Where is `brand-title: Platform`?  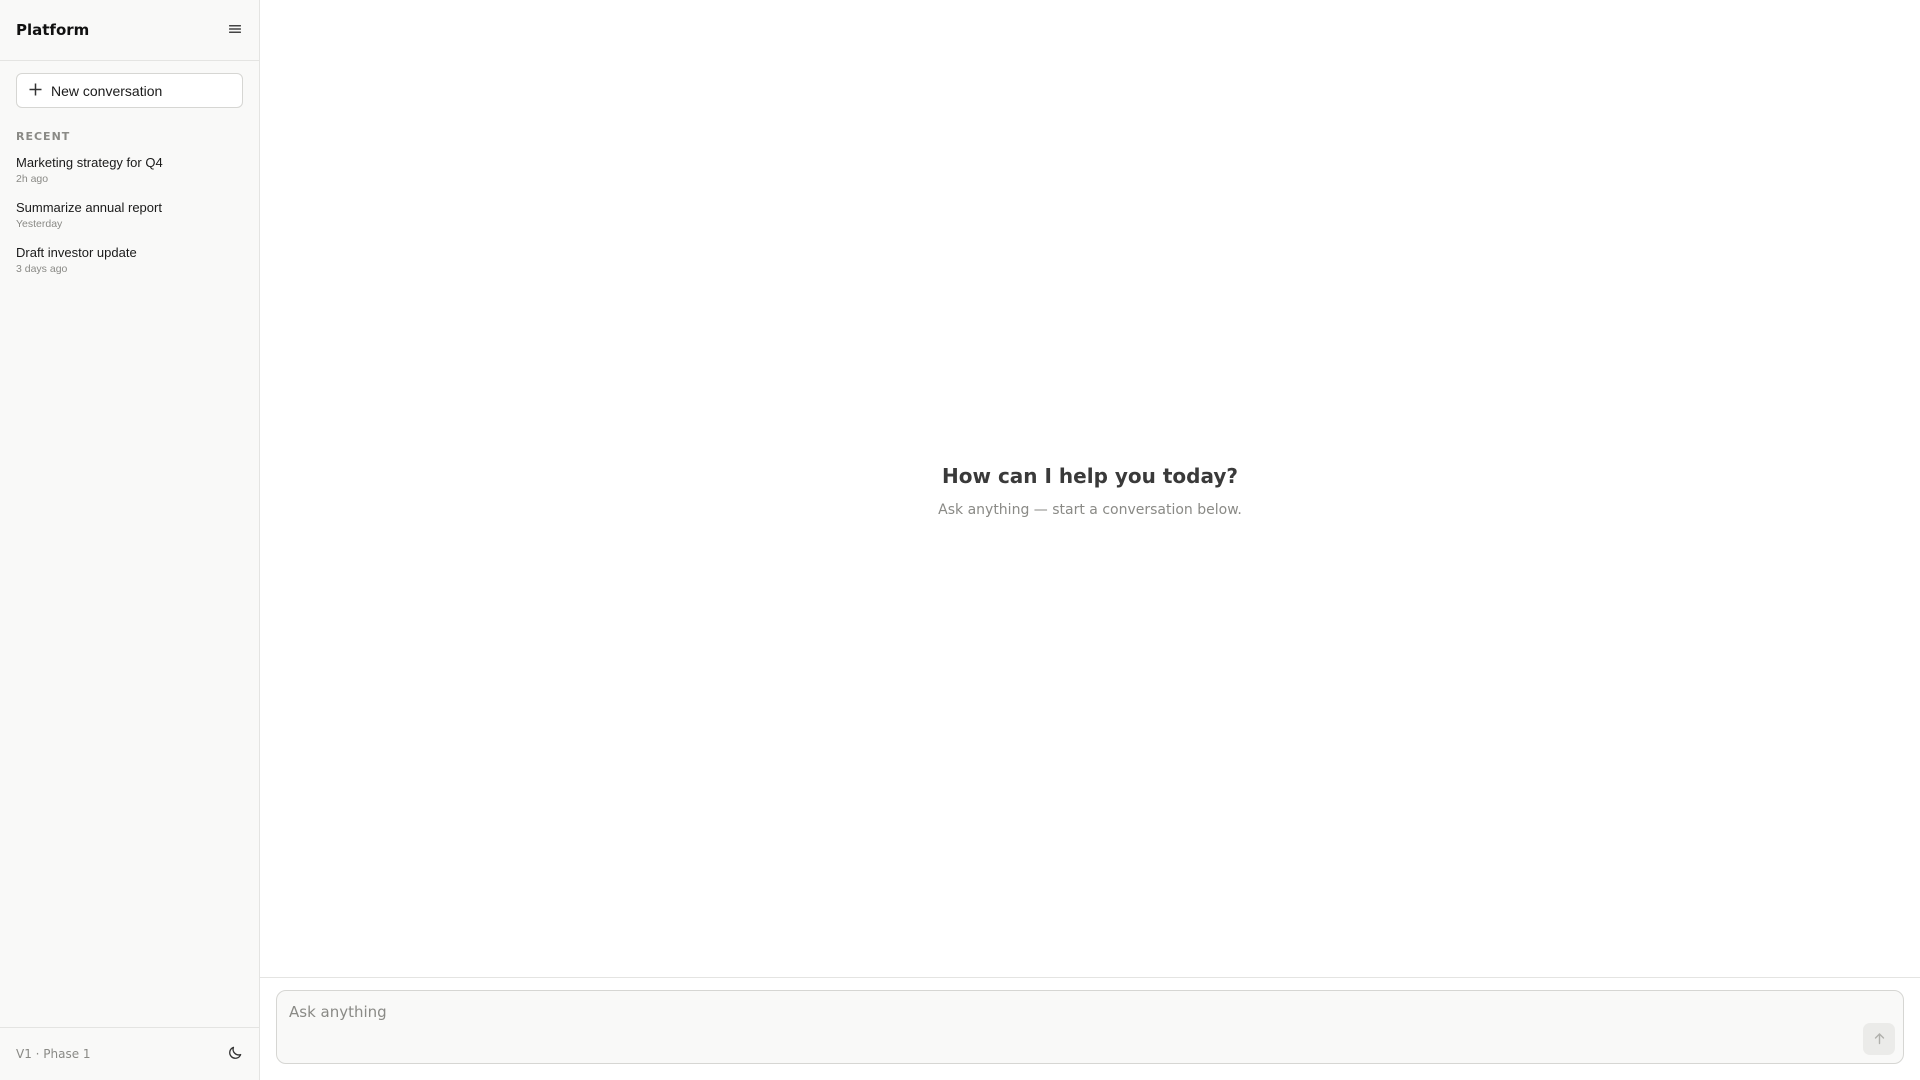 brand-title: Platform is located at coordinates (53, 30).